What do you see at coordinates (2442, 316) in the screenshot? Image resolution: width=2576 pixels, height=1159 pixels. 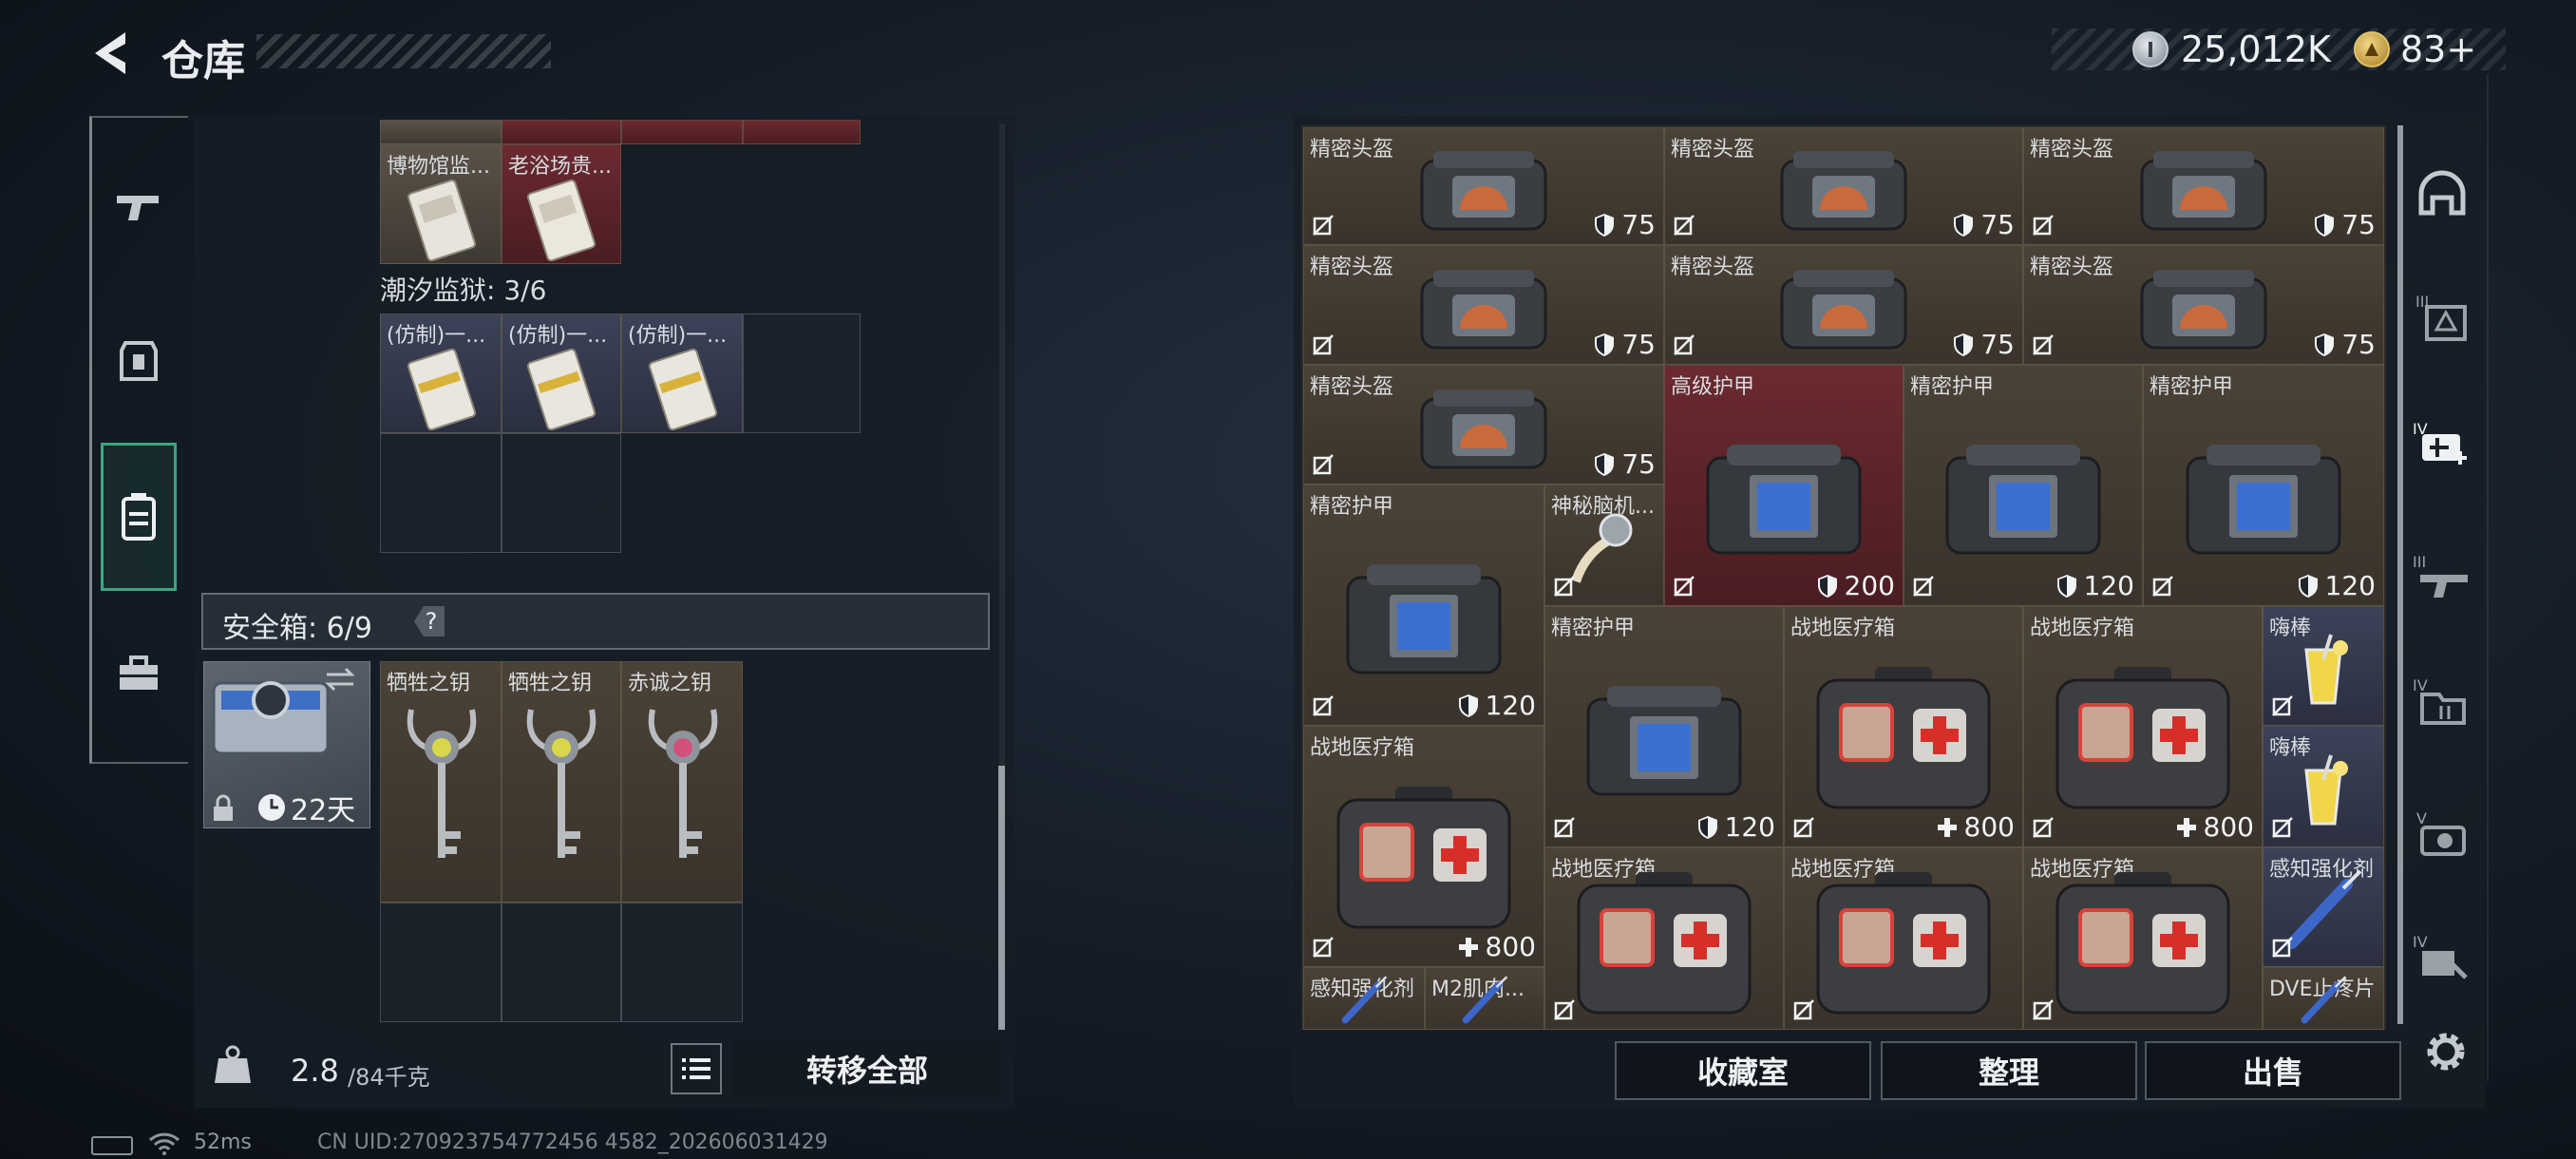 I see `rail-tier3-button: III` at bounding box center [2442, 316].